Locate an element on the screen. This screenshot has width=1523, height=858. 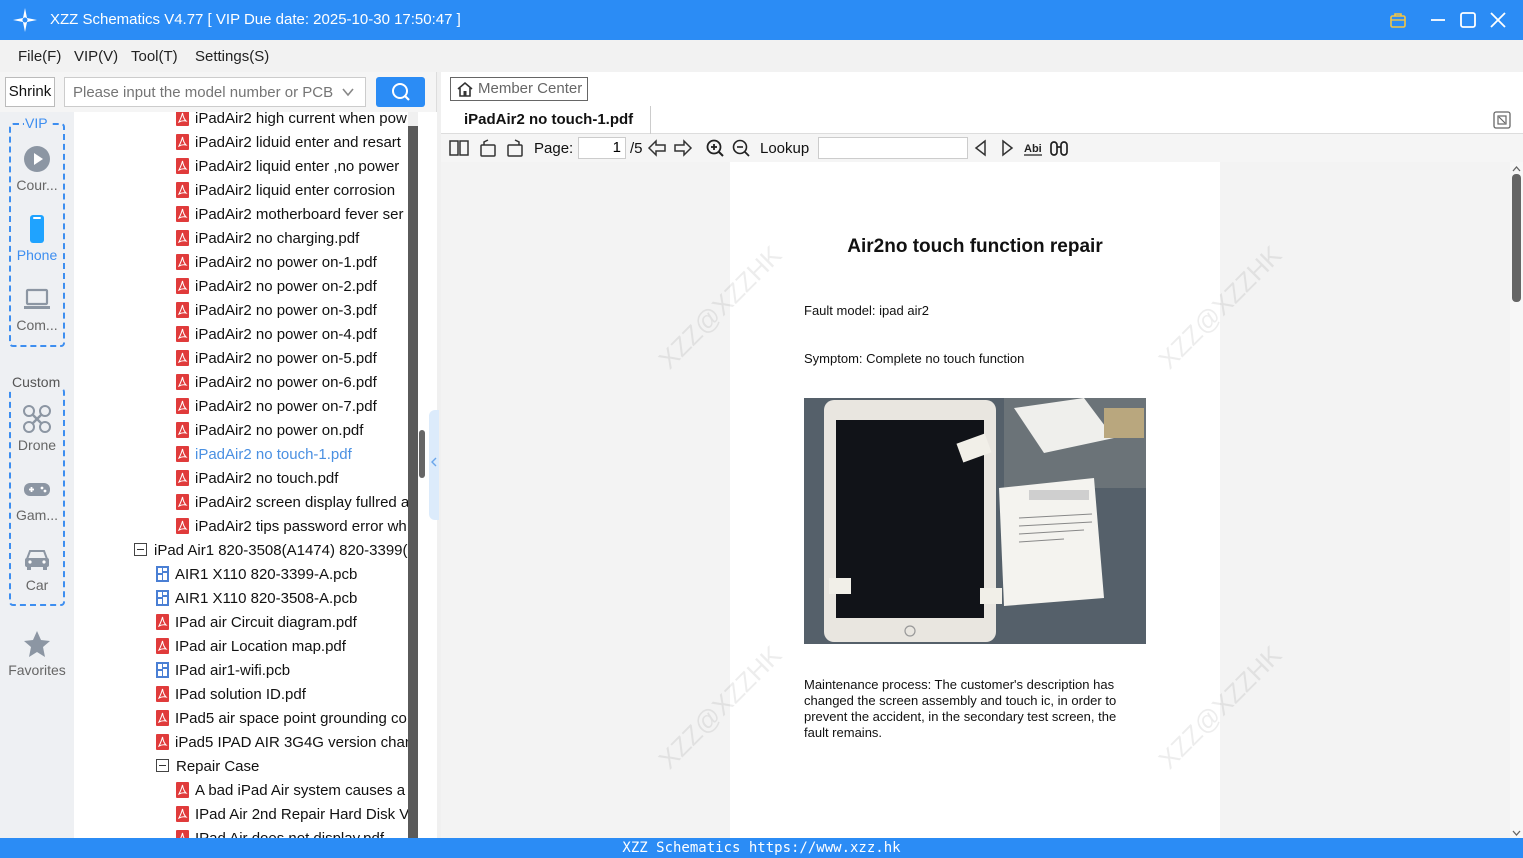
tree-scrollbar-thumb is located at coordinates (413, 482).